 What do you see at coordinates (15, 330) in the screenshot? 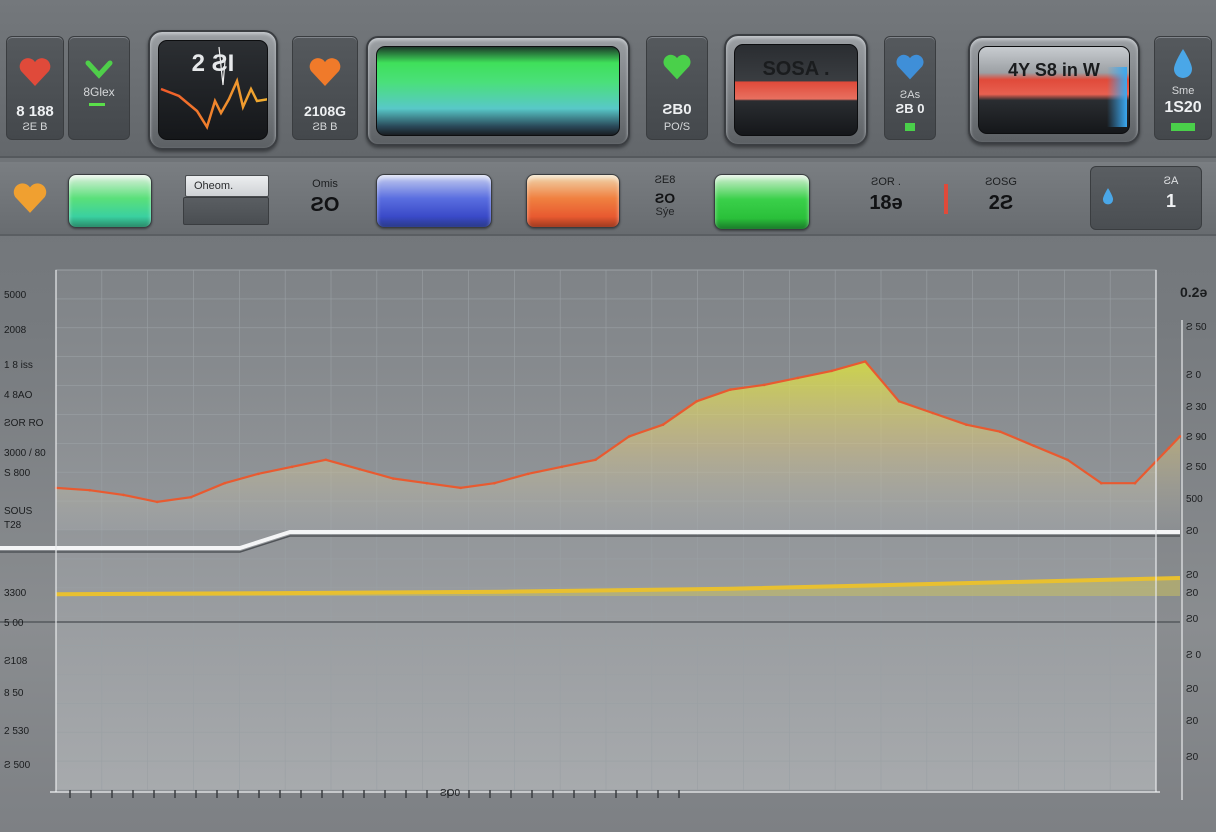
I see `y-tick-label-left: 2008` at bounding box center [15, 330].